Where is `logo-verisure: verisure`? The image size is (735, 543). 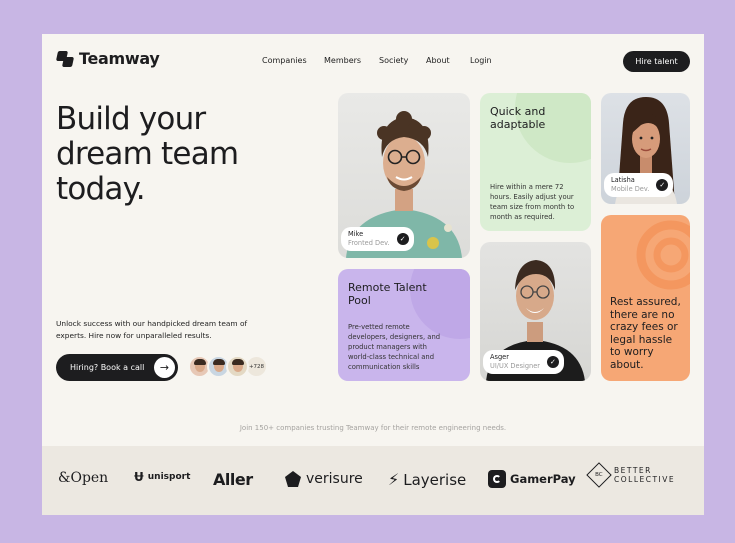
logo-verisure: verisure is located at coordinates (323, 479).